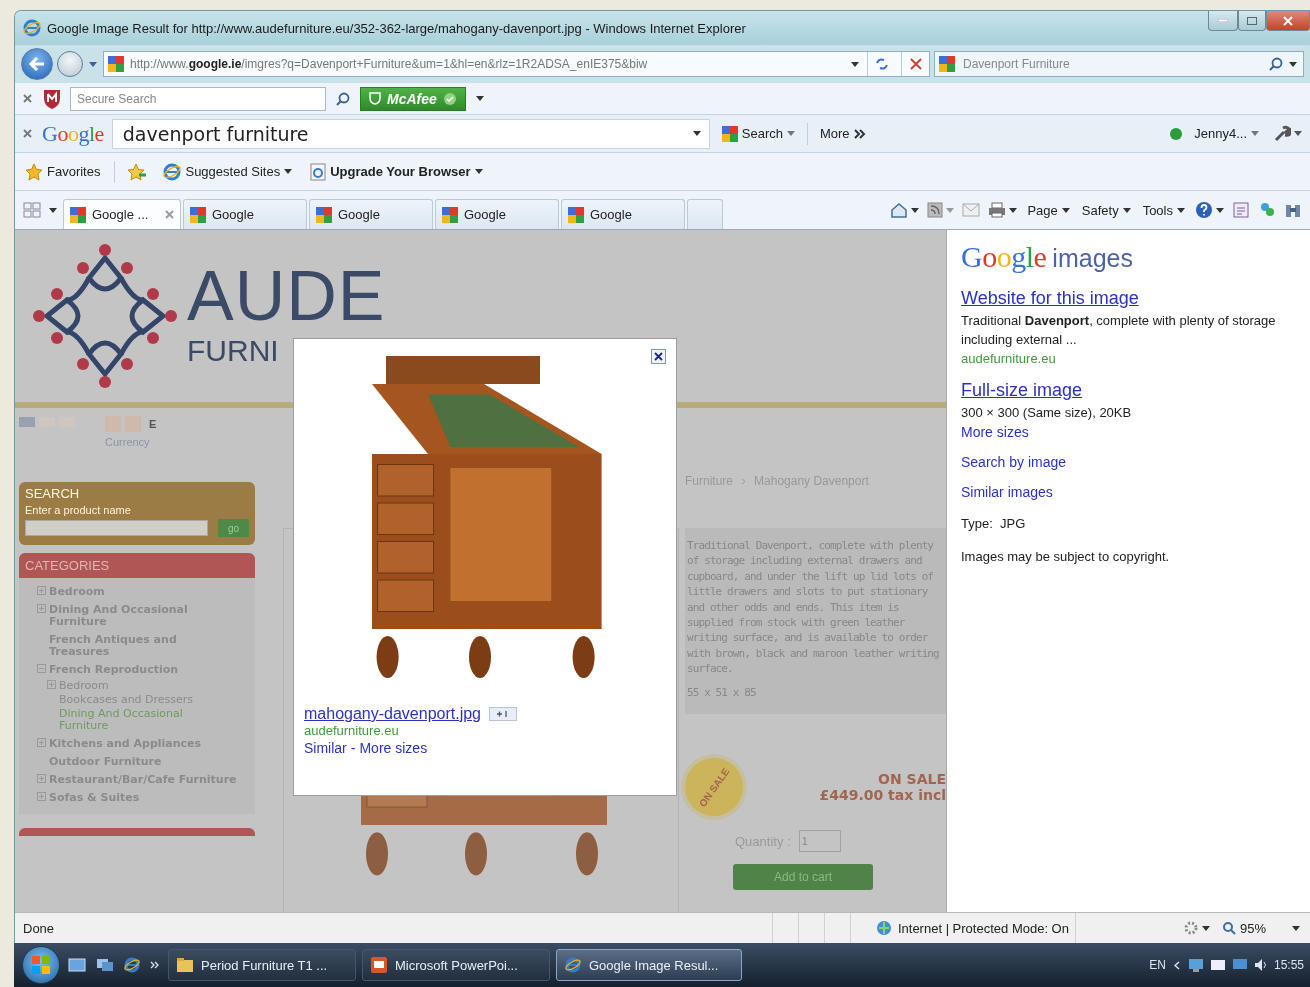  What do you see at coordinates (449, 98) in the screenshot?
I see `check-circle-icon` at bounding box center [449, 98].